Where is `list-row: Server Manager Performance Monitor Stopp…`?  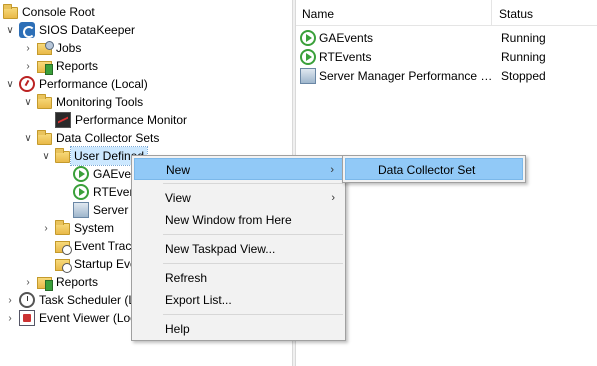 list-row: Server Manager Performance Monitor Stopp… is located at coordinates (446, 75).